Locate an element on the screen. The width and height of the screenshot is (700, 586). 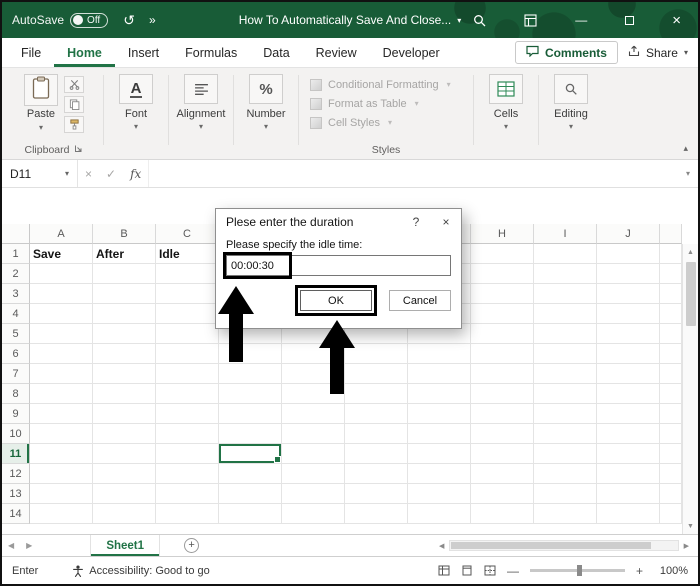
formula-input is located at coordinates (413, 173).